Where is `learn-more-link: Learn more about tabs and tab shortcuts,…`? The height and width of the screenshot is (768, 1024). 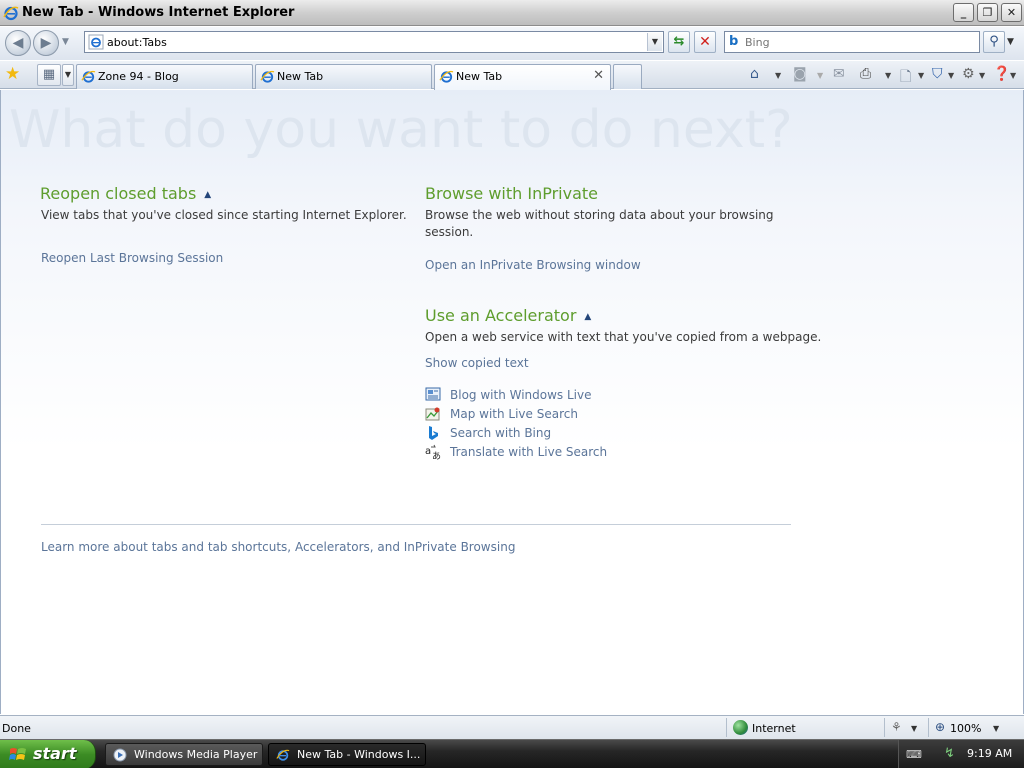
learn-more-link: Learn more about tabs and tab shortcuts,… is located at coordinates (278, 547).